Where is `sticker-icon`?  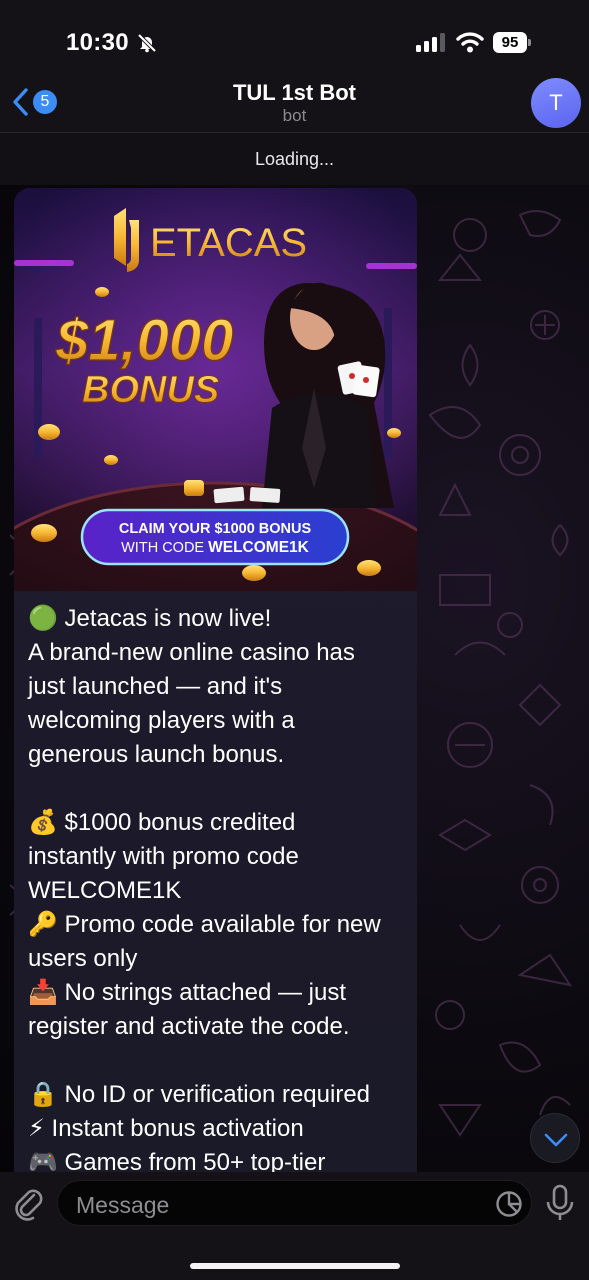 sticker-icon is located at coordinates (509, 1204).